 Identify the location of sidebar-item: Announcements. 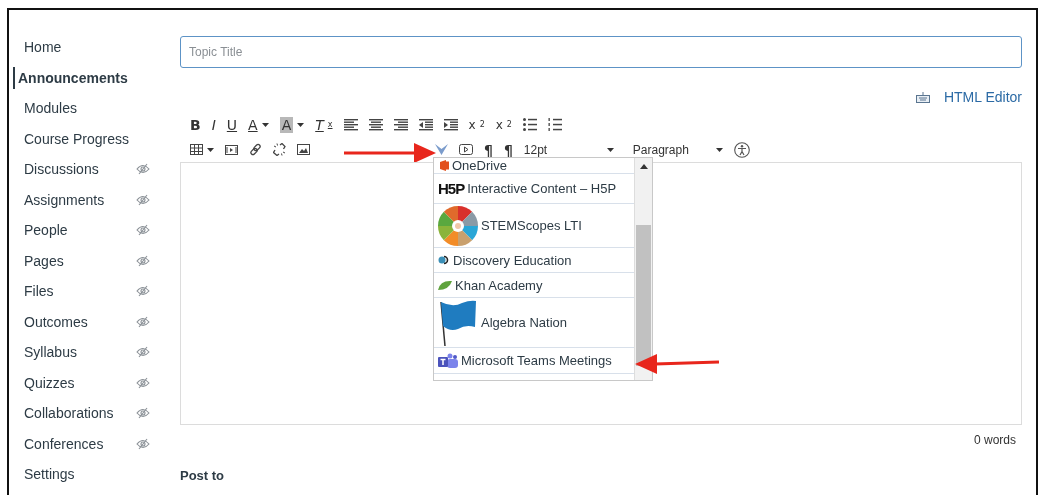
(72, 77).